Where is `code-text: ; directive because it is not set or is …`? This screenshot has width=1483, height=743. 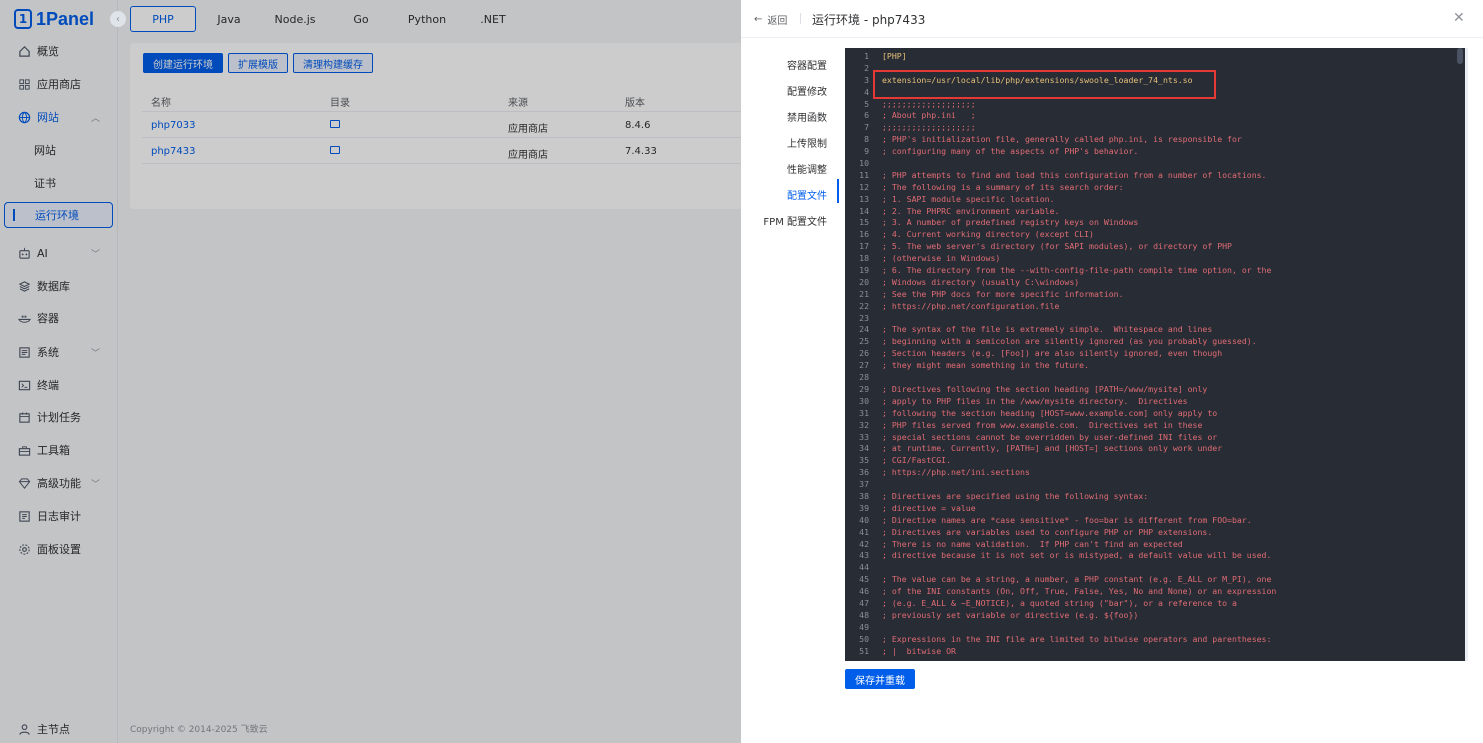
code-text: ; directive because it is not set or is … is located at coordinates (1077, 555).